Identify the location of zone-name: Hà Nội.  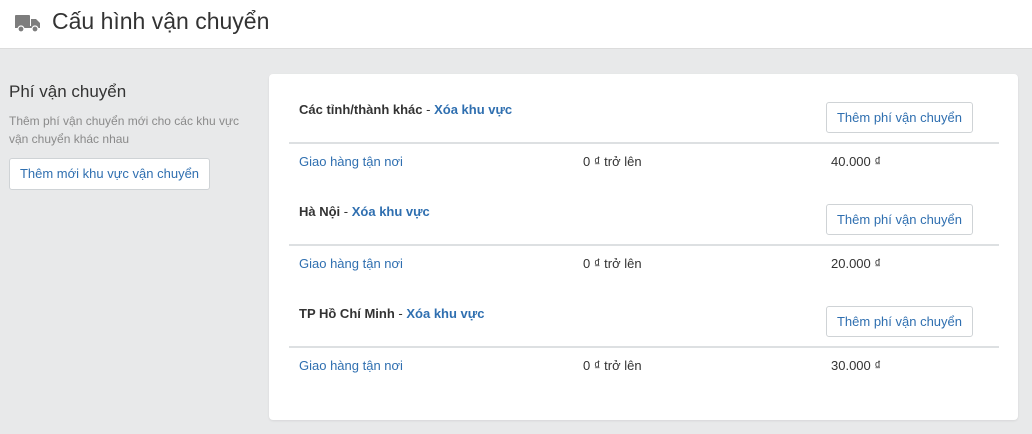
(320, 211).